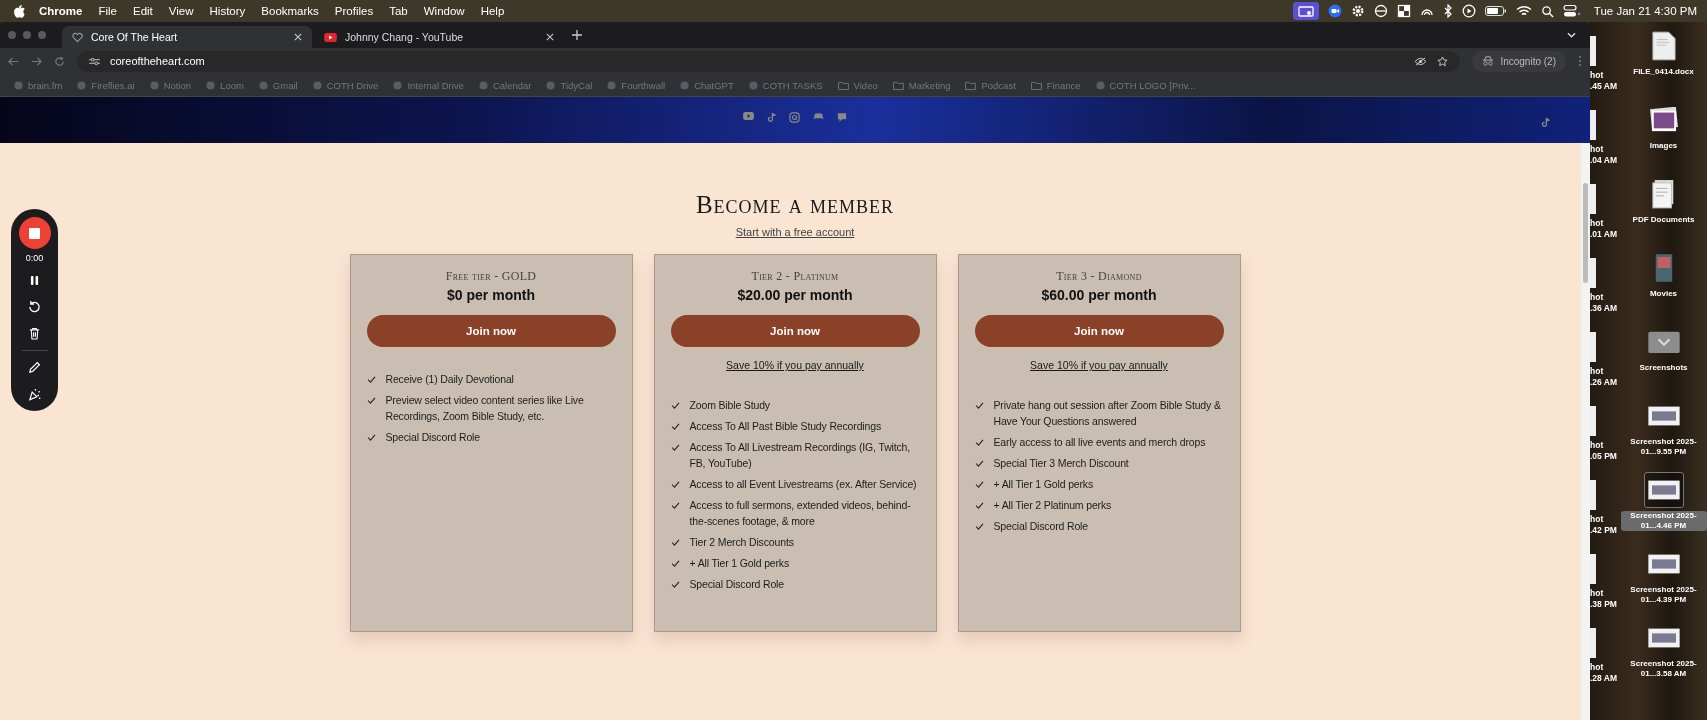 The image size is (1707, 720). What do you see at coordinates (800, 513) in the screenshot?
I see `feature-text: Access to full sermons, extended videos, behind-the-scenes footage, & more` at bounding box center [800, 513].